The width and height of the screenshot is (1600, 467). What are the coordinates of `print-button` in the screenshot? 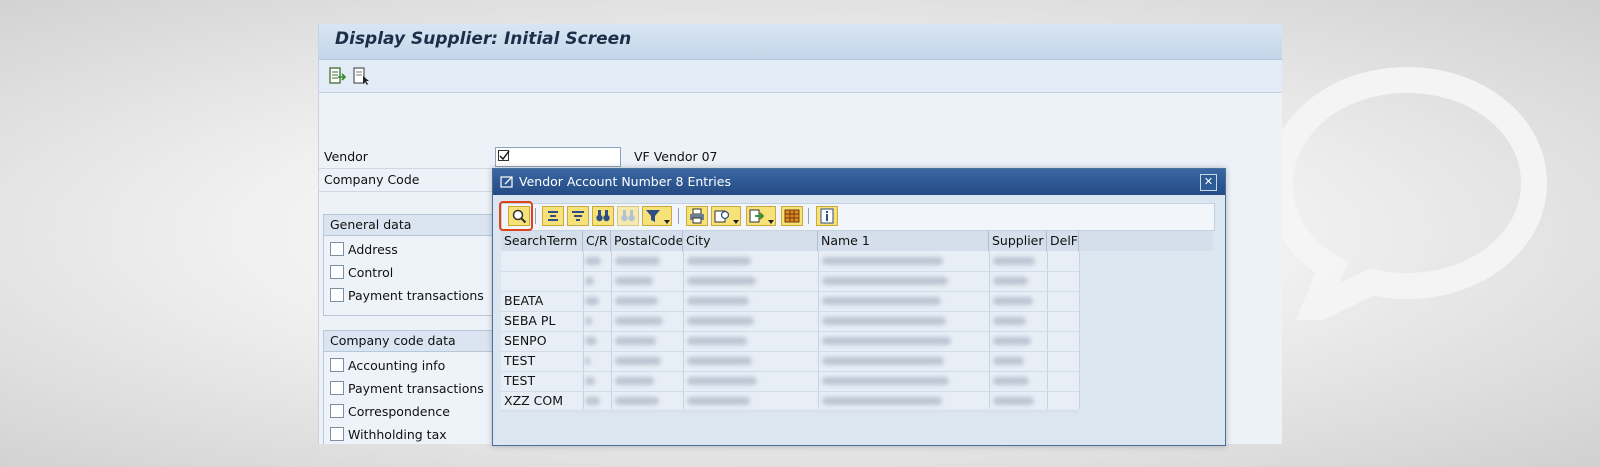 It's located at (697, 216).